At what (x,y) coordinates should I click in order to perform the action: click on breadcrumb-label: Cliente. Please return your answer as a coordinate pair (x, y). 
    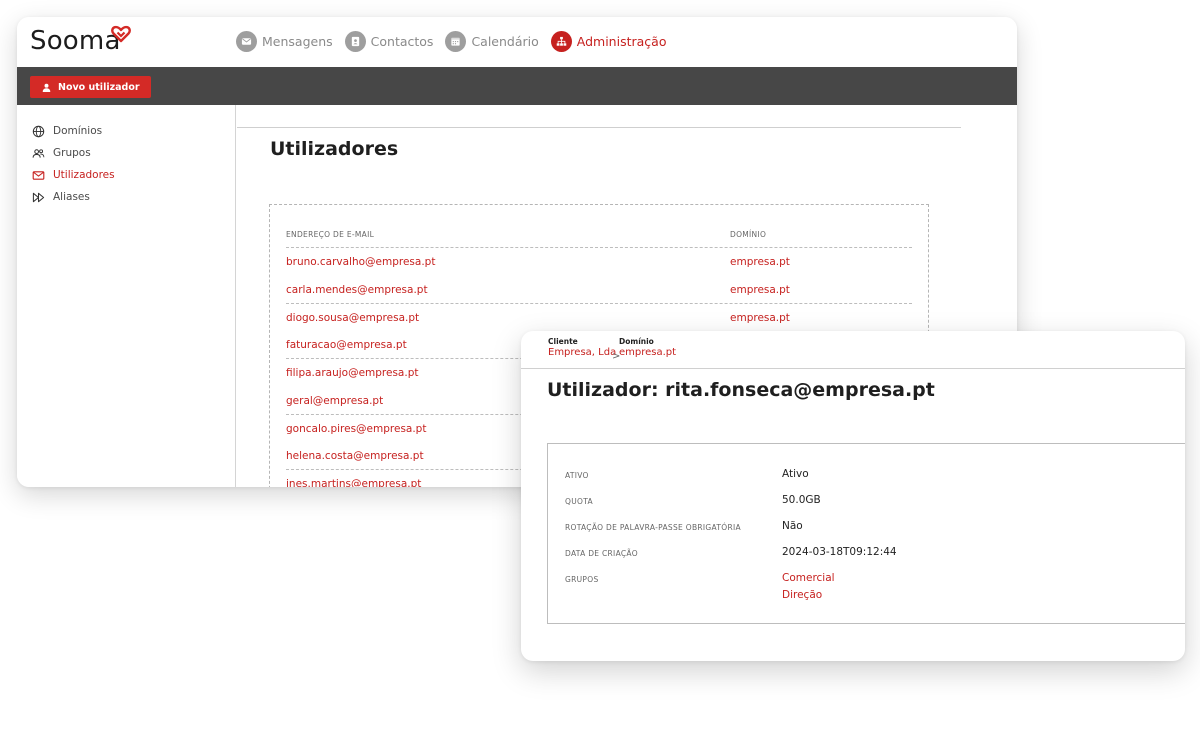
    Looking at the image, I should click on (563, 341).